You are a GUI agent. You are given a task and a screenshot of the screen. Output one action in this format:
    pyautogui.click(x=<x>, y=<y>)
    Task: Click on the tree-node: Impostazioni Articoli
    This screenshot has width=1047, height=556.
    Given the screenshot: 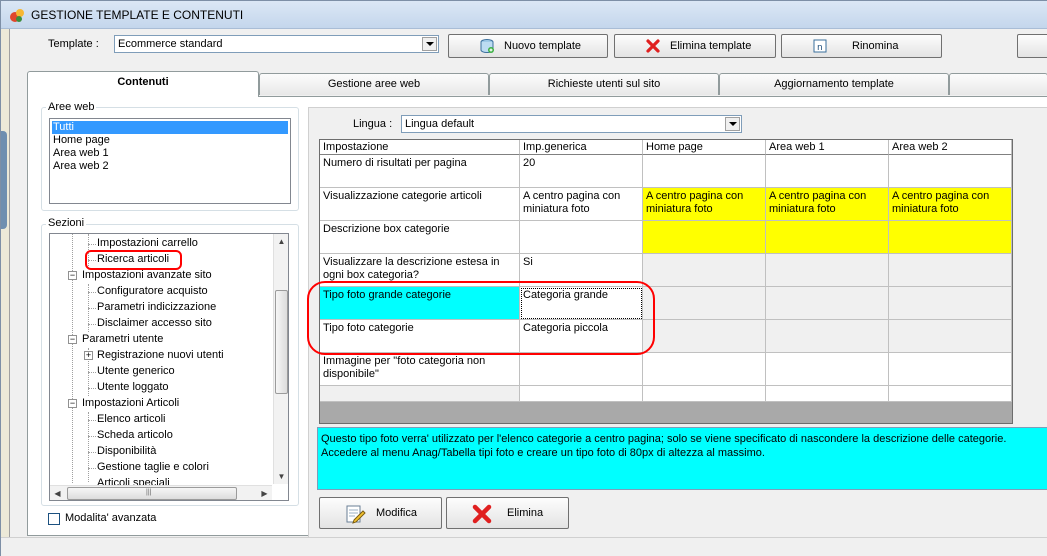 What is the action you would take?
    pyautogui.click(x=130, y=403)
    